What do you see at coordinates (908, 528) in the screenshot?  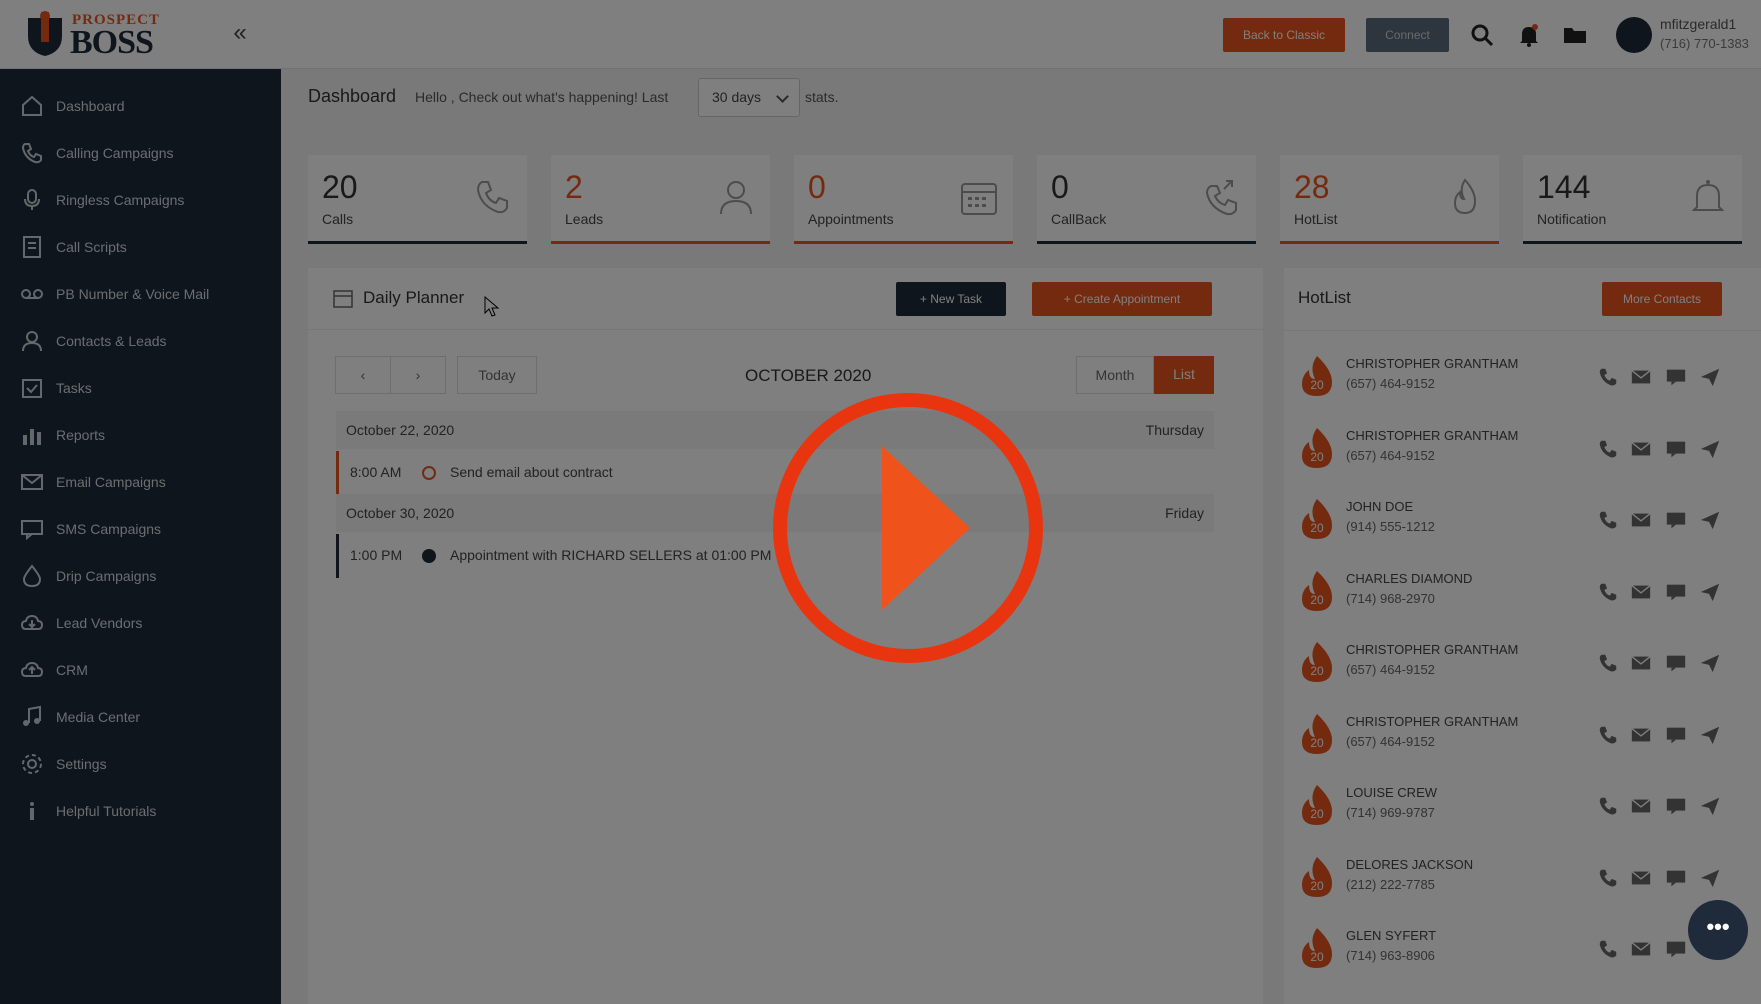 I see `play-icon` at bounding box center [908, 528].